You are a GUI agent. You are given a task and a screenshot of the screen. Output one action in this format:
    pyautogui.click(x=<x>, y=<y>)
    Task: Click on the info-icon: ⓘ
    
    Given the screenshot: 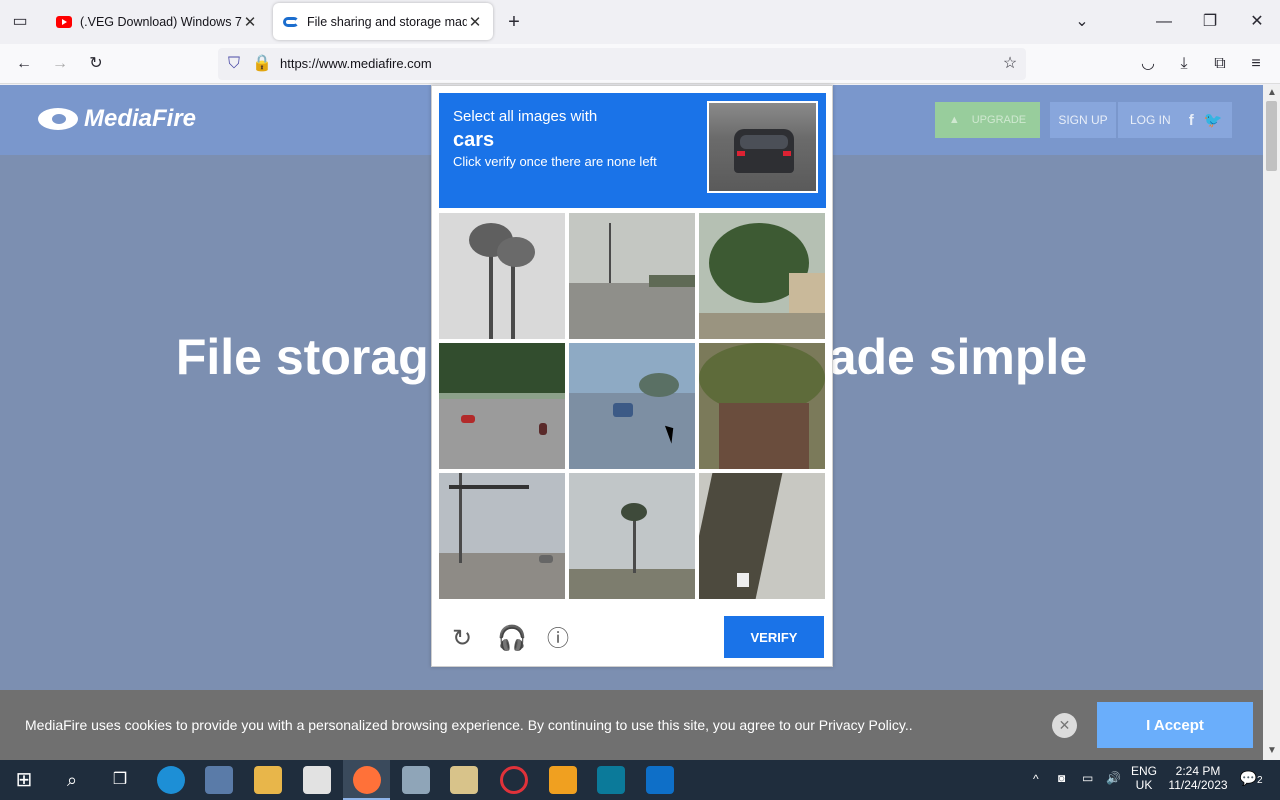 What is the action you would take?
    pyautogui.click(x=558, y=639)
    